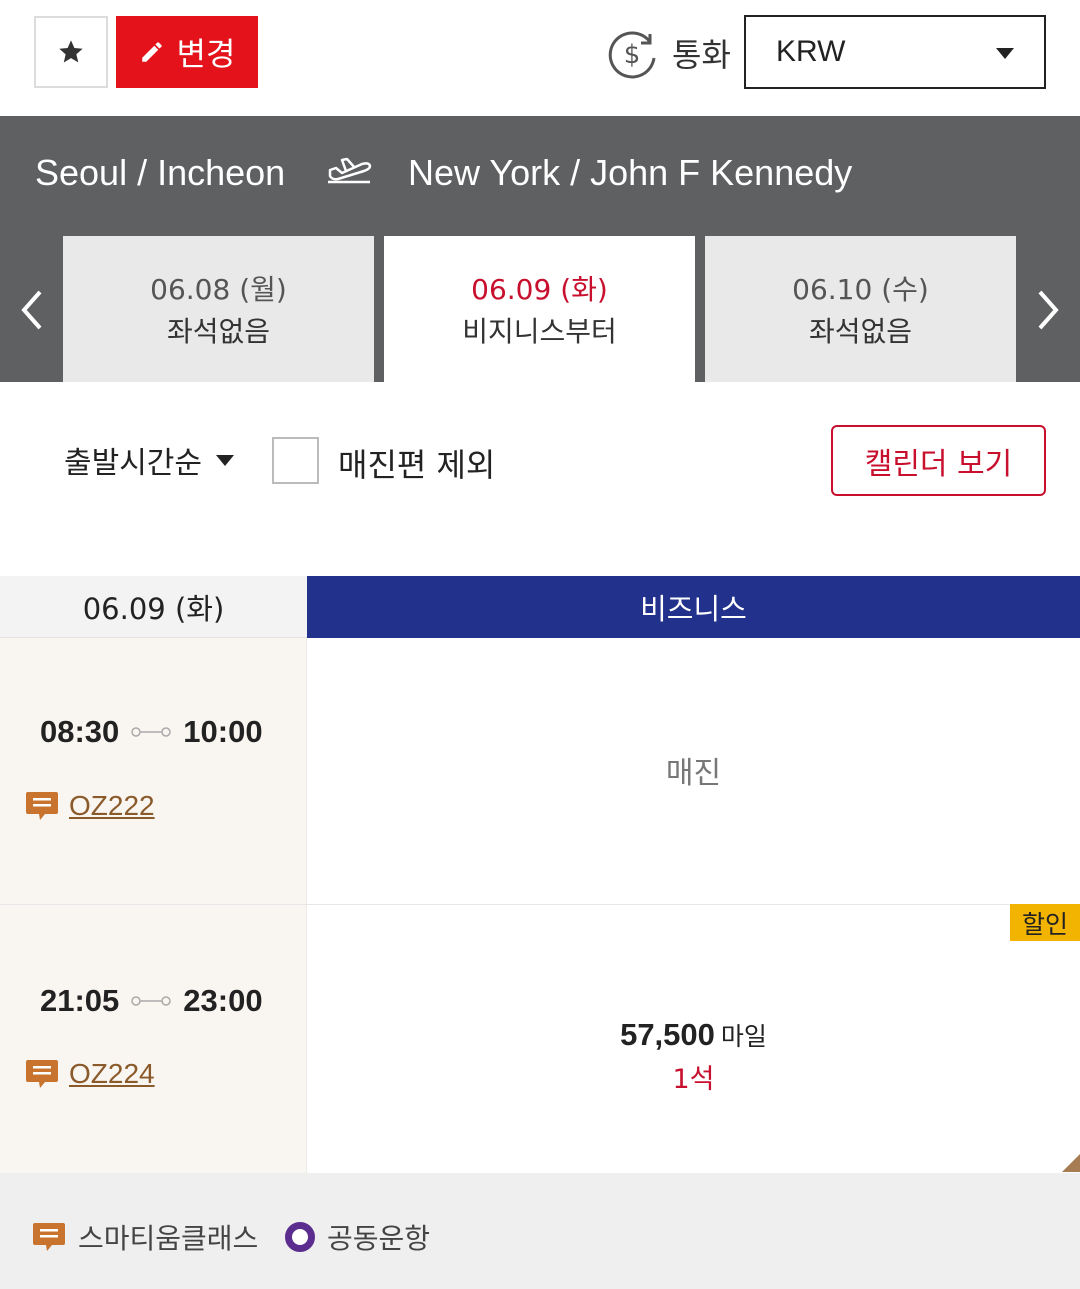 This screenshot has width=1080, height=1289. What do you see at coordinates (218, 289) in the screenshot?
I see `date-tab-date: 06.08 (월)` at bounding box center [218, 289].